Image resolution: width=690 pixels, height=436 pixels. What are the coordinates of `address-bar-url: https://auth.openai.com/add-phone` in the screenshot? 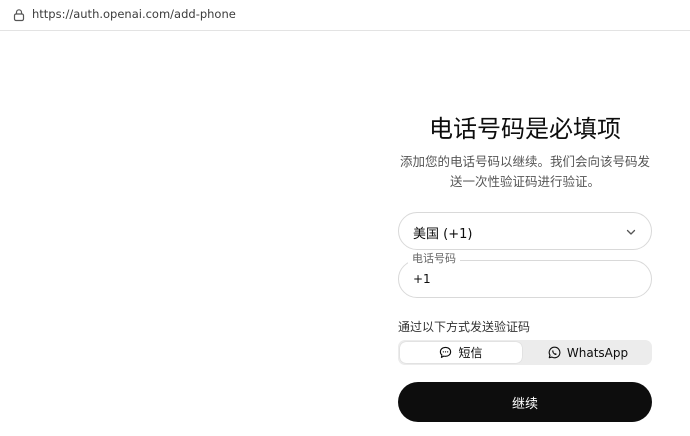 It's located at (134, 14).